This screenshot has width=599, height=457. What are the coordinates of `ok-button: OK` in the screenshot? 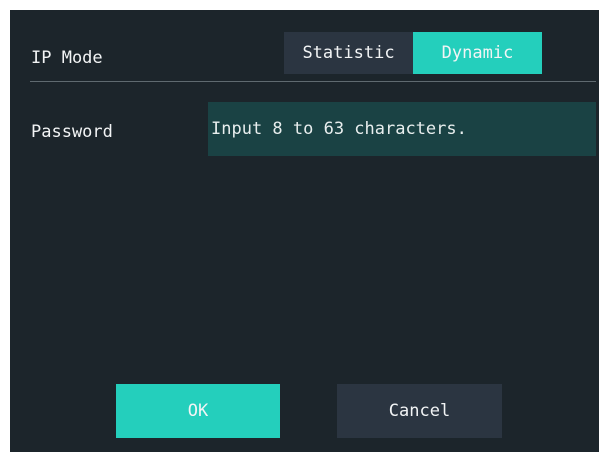 It's located at (198, 411).